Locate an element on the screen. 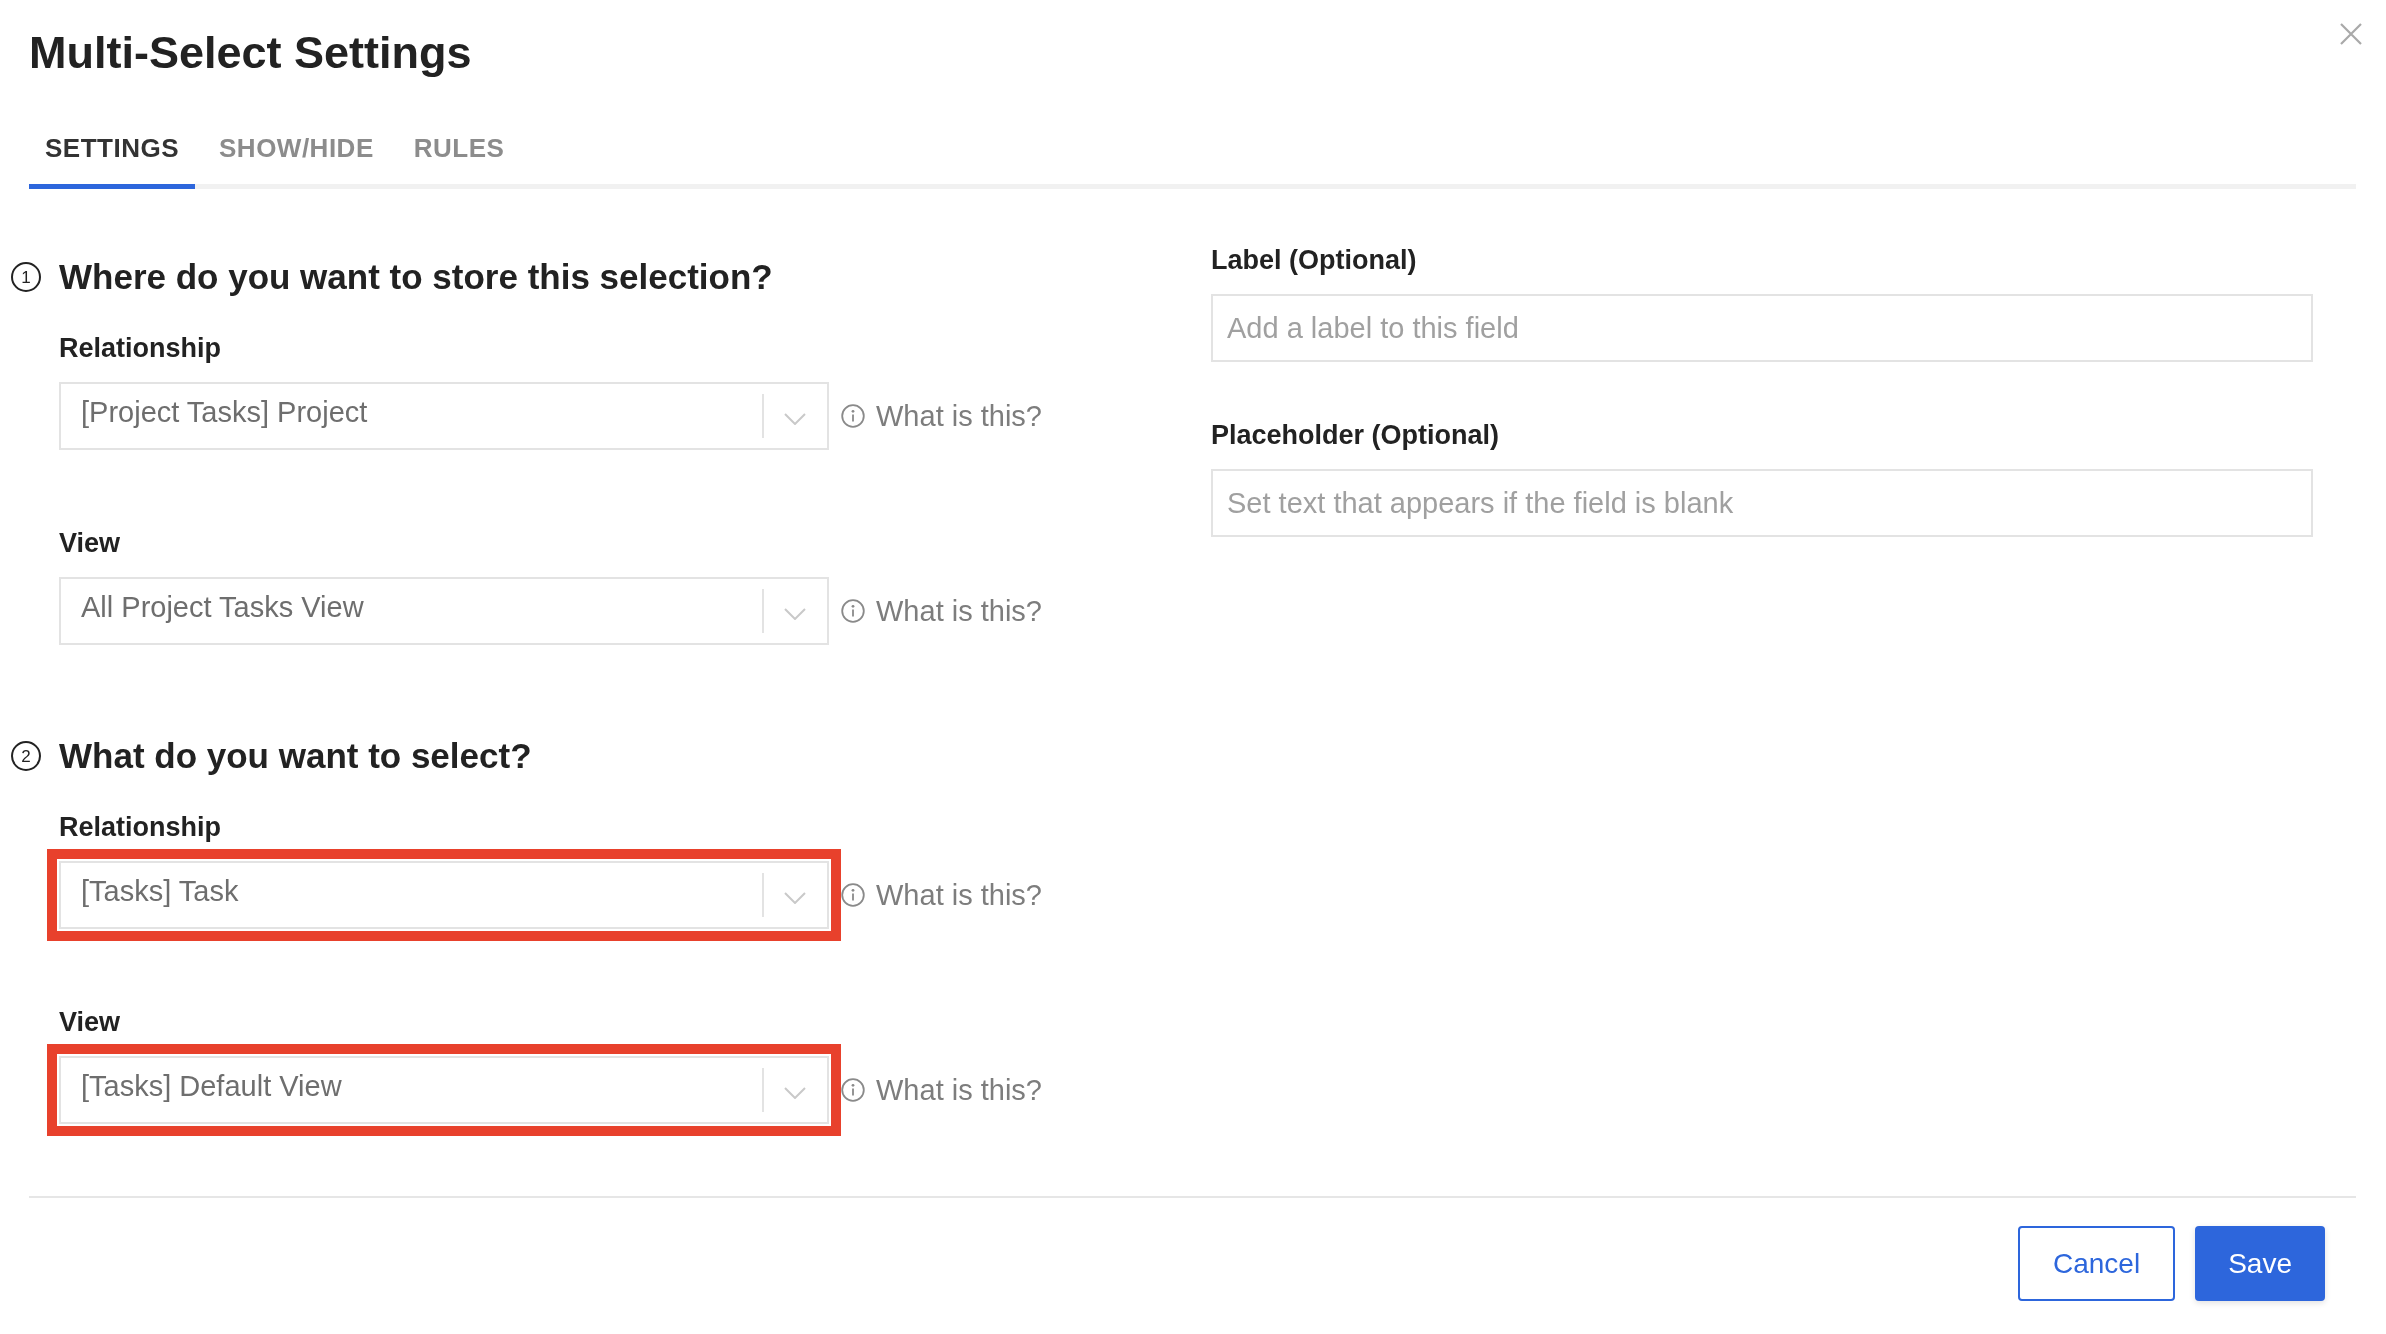 This screenshot has height=1334, width=2386. text-field: Add a label to this field is located at coordinates (1762, 328).